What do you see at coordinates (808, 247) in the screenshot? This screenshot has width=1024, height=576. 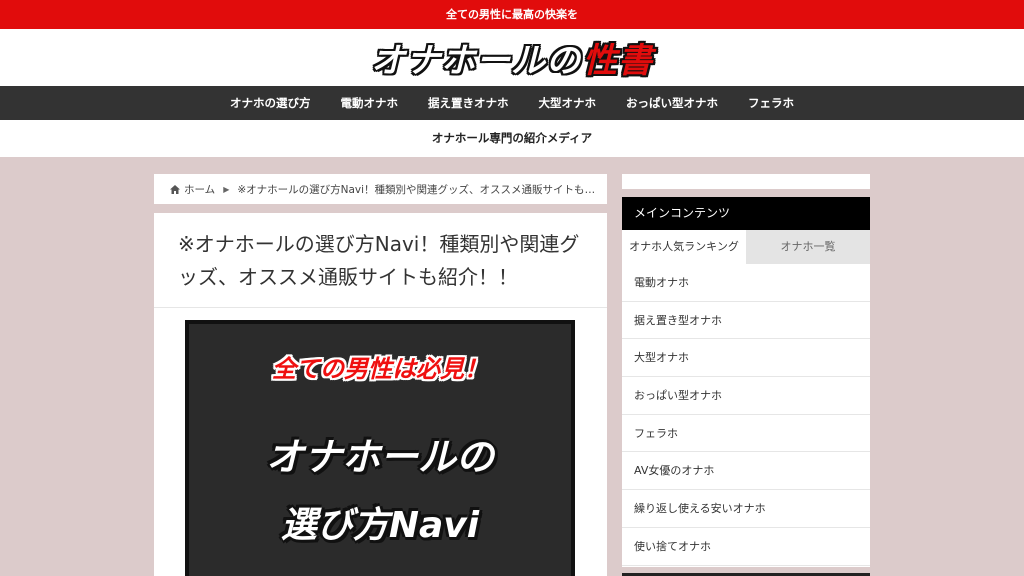 I see `tab-list: オナホ一覧` at bounding box center [808, 247].